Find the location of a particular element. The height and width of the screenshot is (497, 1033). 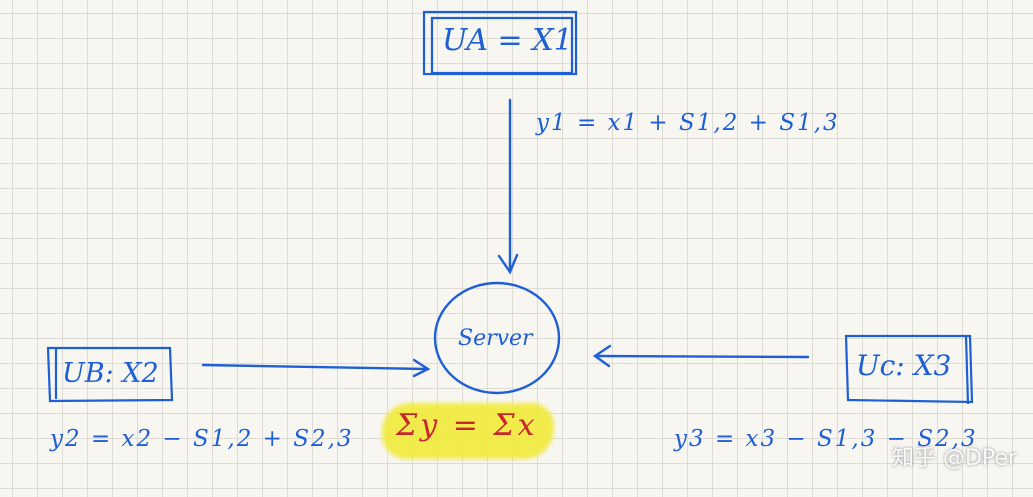

equation-y2: y2 = x2 − S1,2 + S2,3 is located at coordinates (202, 439).